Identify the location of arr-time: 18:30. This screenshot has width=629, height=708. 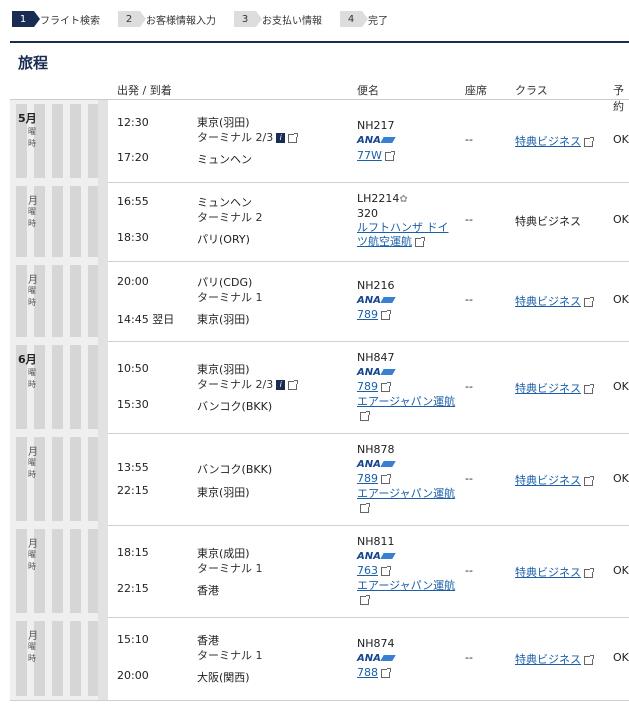
(133, 237).